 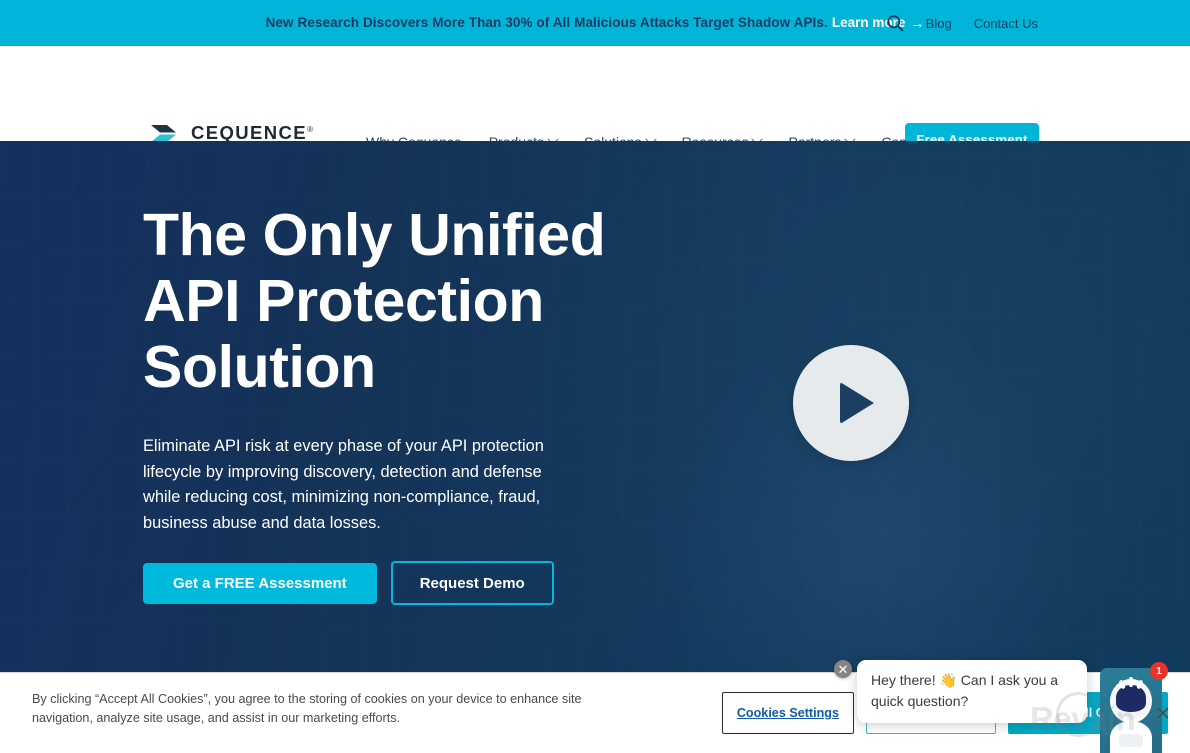 What do you see at coordinates (310, 129) in the screenshot?
I see `registered-mark: ®` at bounding box center [310, 129].